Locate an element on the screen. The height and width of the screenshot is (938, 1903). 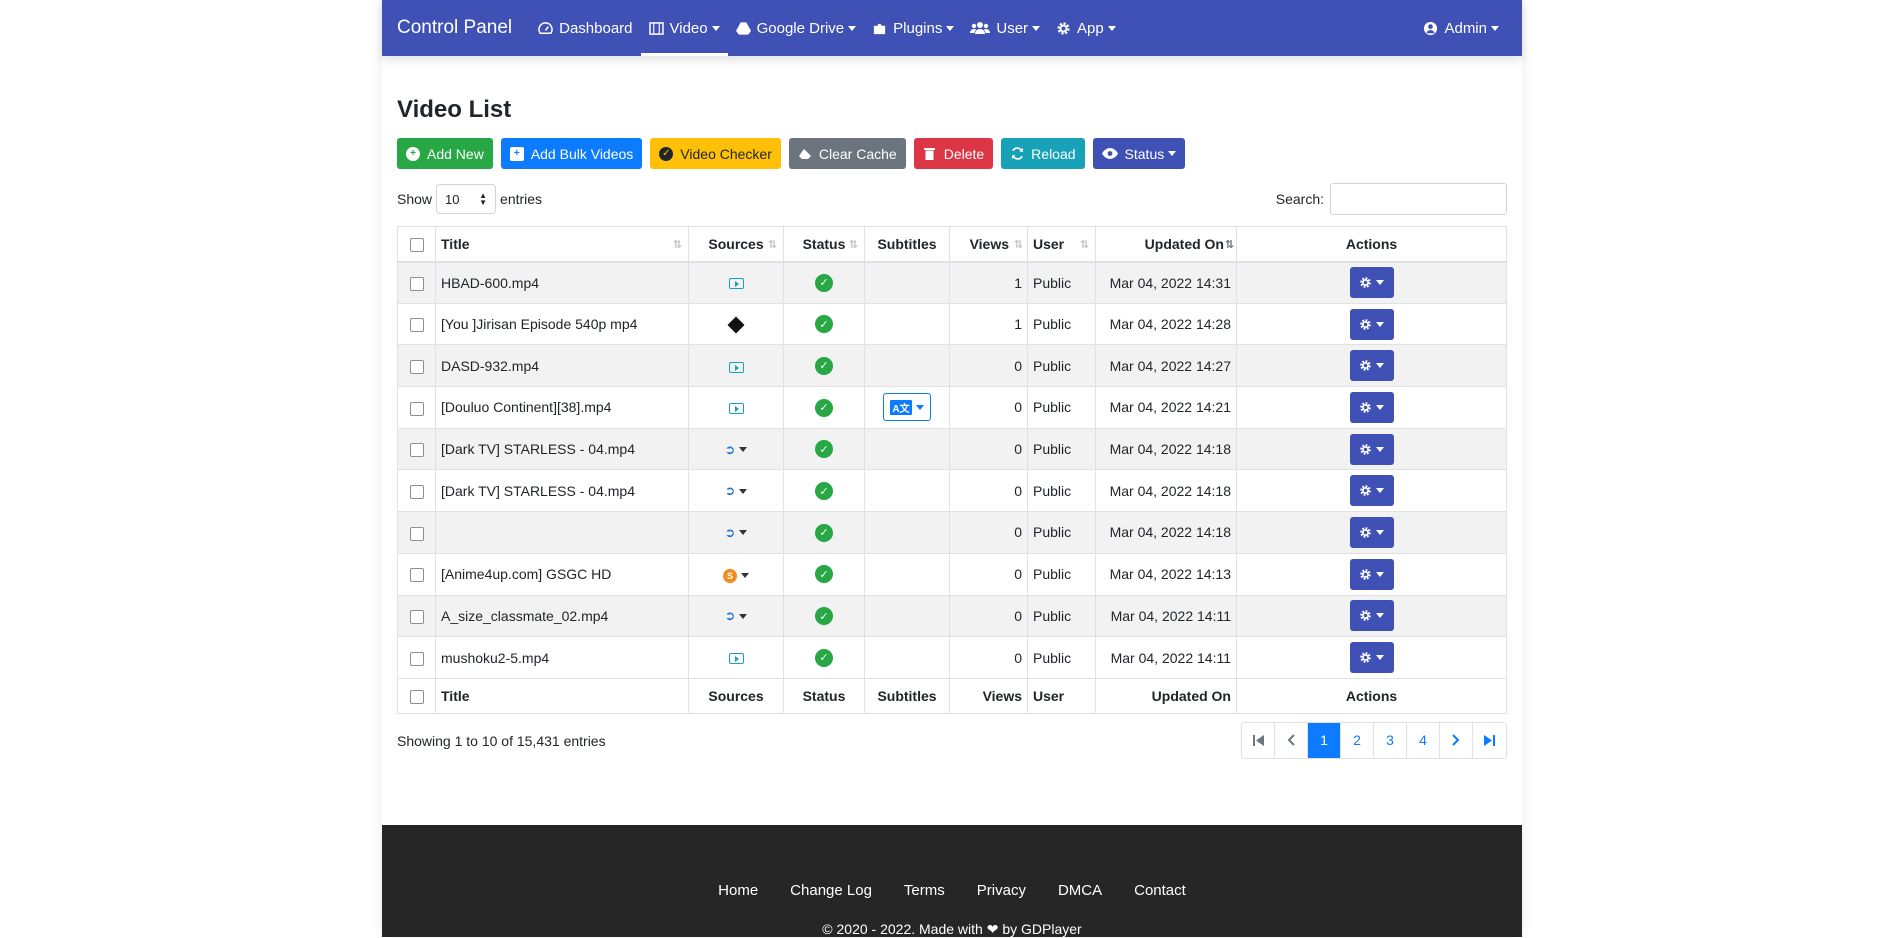
footer-link-change-log: Change Log is located at coordinates (831, 890).